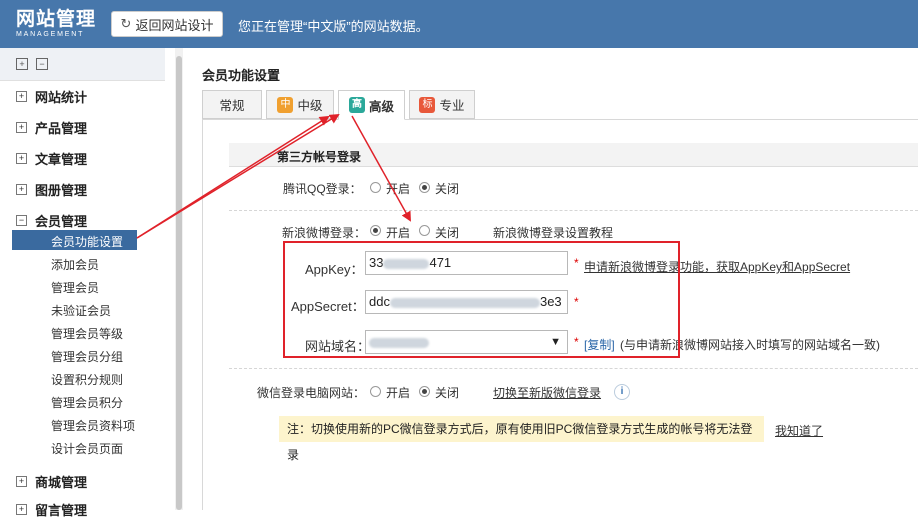 The width and height of the screenshot is (918, 519). I want to click on sidebar-section-stats: + 网站统计, so click(51, 96).